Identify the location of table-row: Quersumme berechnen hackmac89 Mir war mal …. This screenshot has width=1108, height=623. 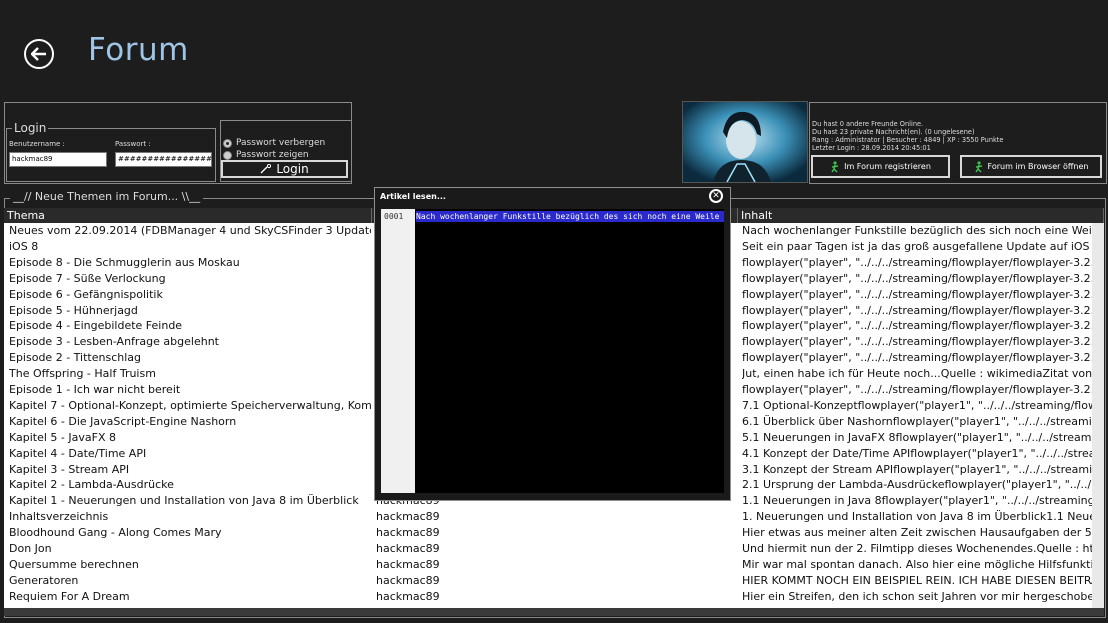
(554, 565).